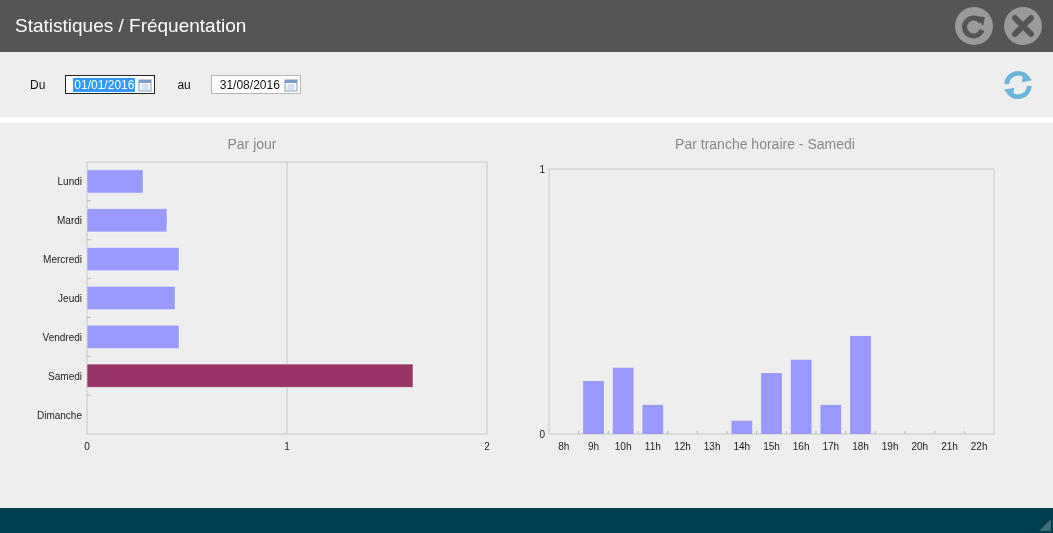 The height and width of the screenshot is (533, 1053). I want to click on category-label: Lundi, so click(69, 182).